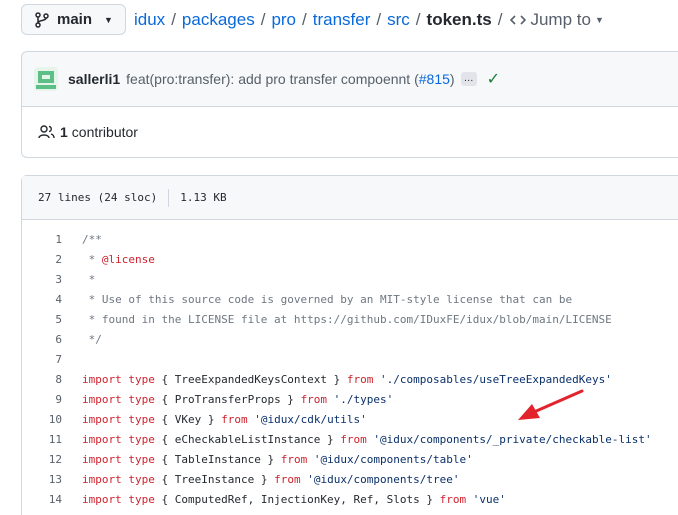  What do you see at coordinates (98, 197) in the screenshot?
I see `line-count: 27 lines (24 sloc)` at bounding box center [98, 197].